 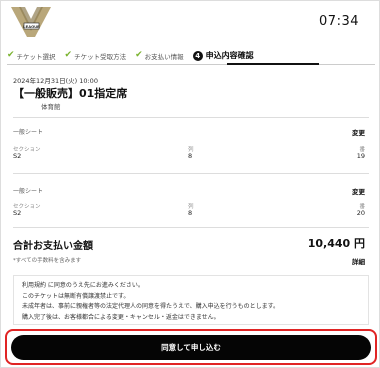 What do you see at coordinates (47, 261) in the screenshot?
I see `fee-note: *すべての手数料を含みます` at bounding box center [47, 261].